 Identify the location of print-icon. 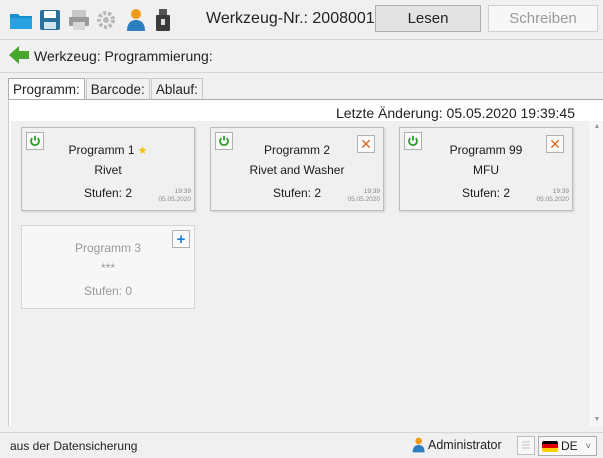
(78, 19).